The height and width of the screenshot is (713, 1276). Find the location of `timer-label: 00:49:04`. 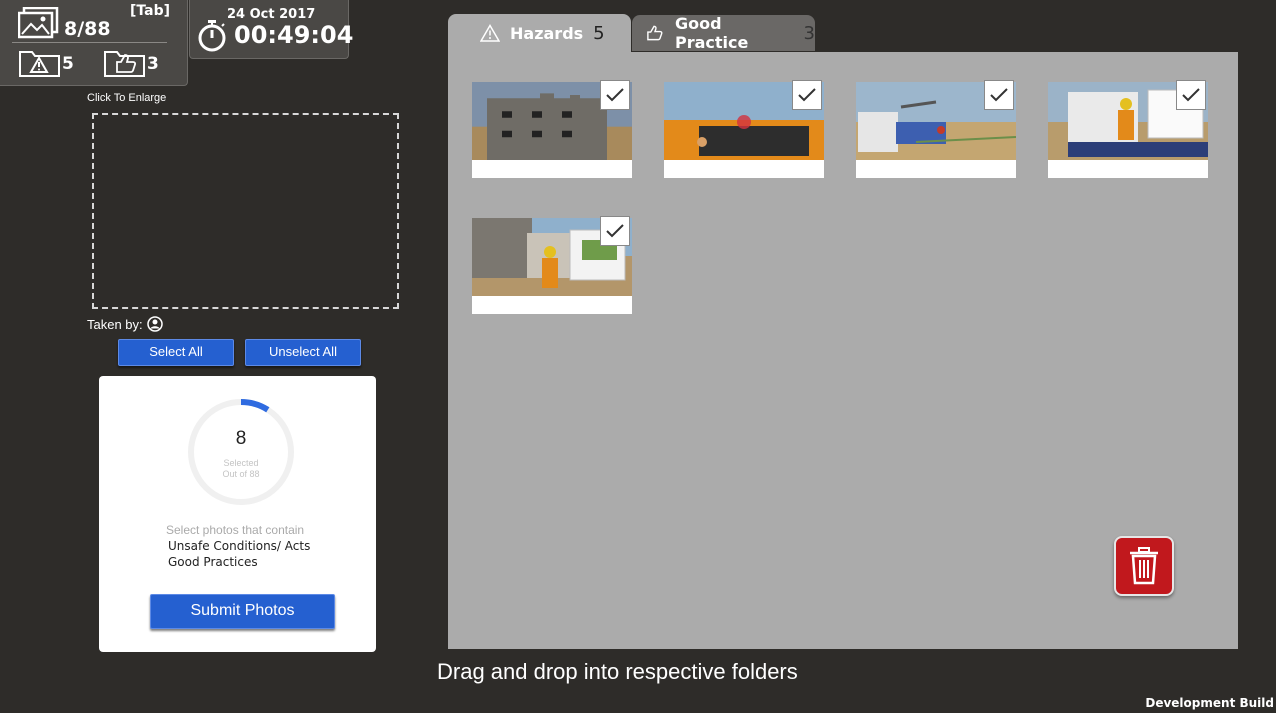

timer-label: 00:49:04 is located at coordinates (294, 35).